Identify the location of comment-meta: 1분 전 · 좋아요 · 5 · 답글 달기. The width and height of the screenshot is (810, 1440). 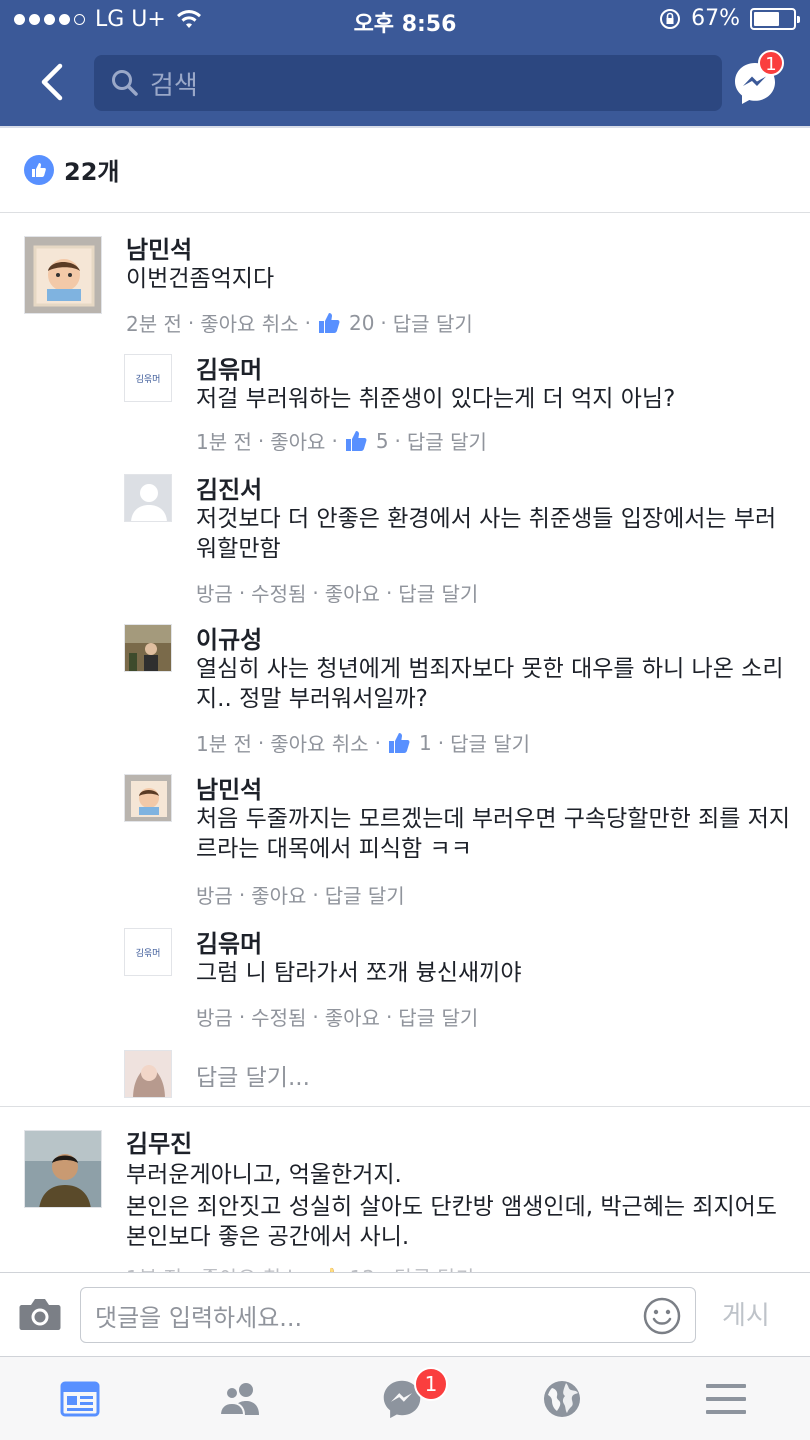
(341, 440).